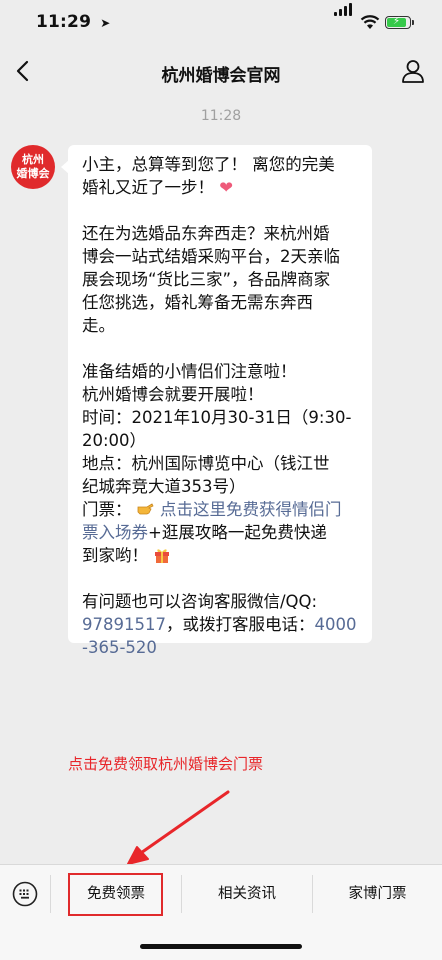  Describe the element at coordinates (206, 279) in the screenshot. I see `message-line: 展会现场“货比三家”，各品牌商家` at that location.